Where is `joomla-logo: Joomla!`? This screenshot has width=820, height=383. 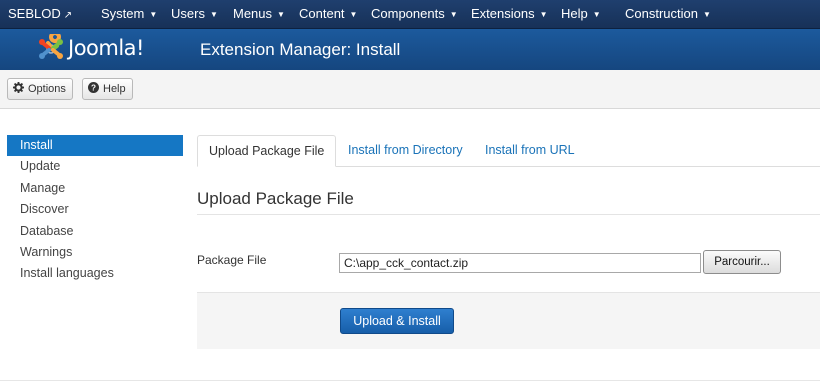
joomla-logo: Joomla! is located at coordinates (103, 49).